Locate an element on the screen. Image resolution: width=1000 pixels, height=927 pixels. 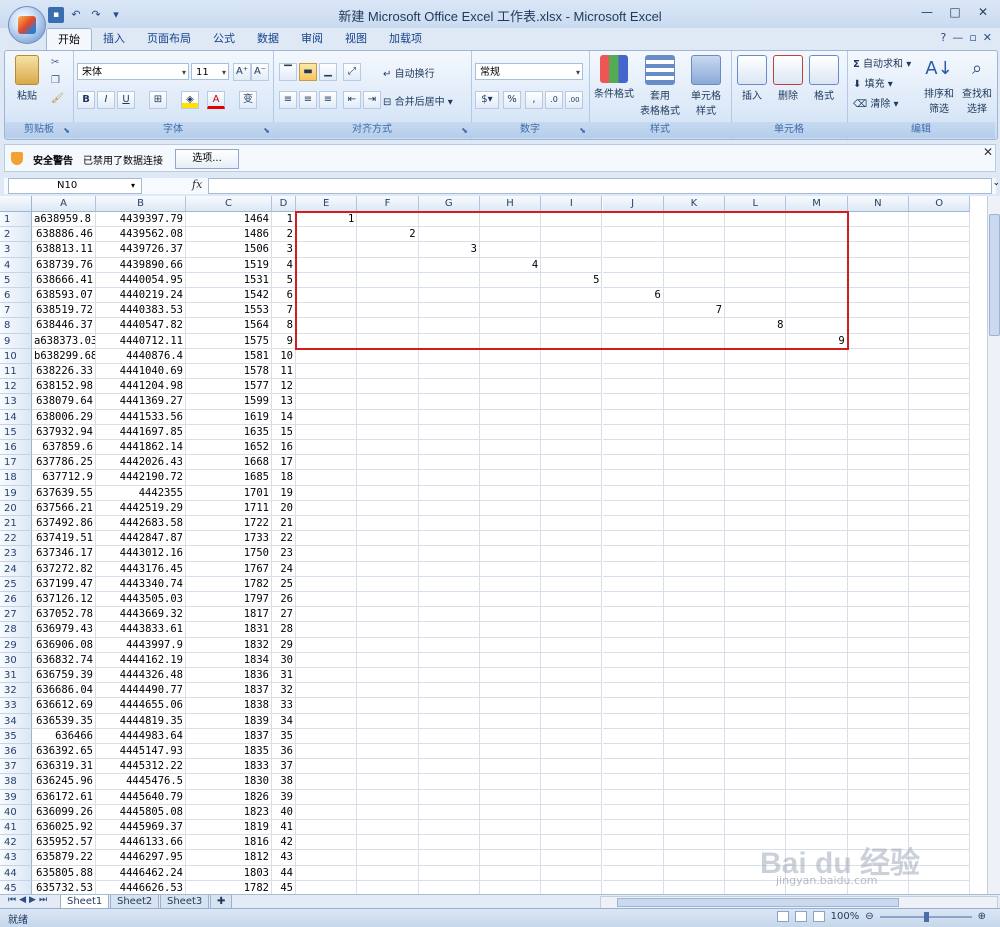
cell-e34 is located at coordinates (327, 721).